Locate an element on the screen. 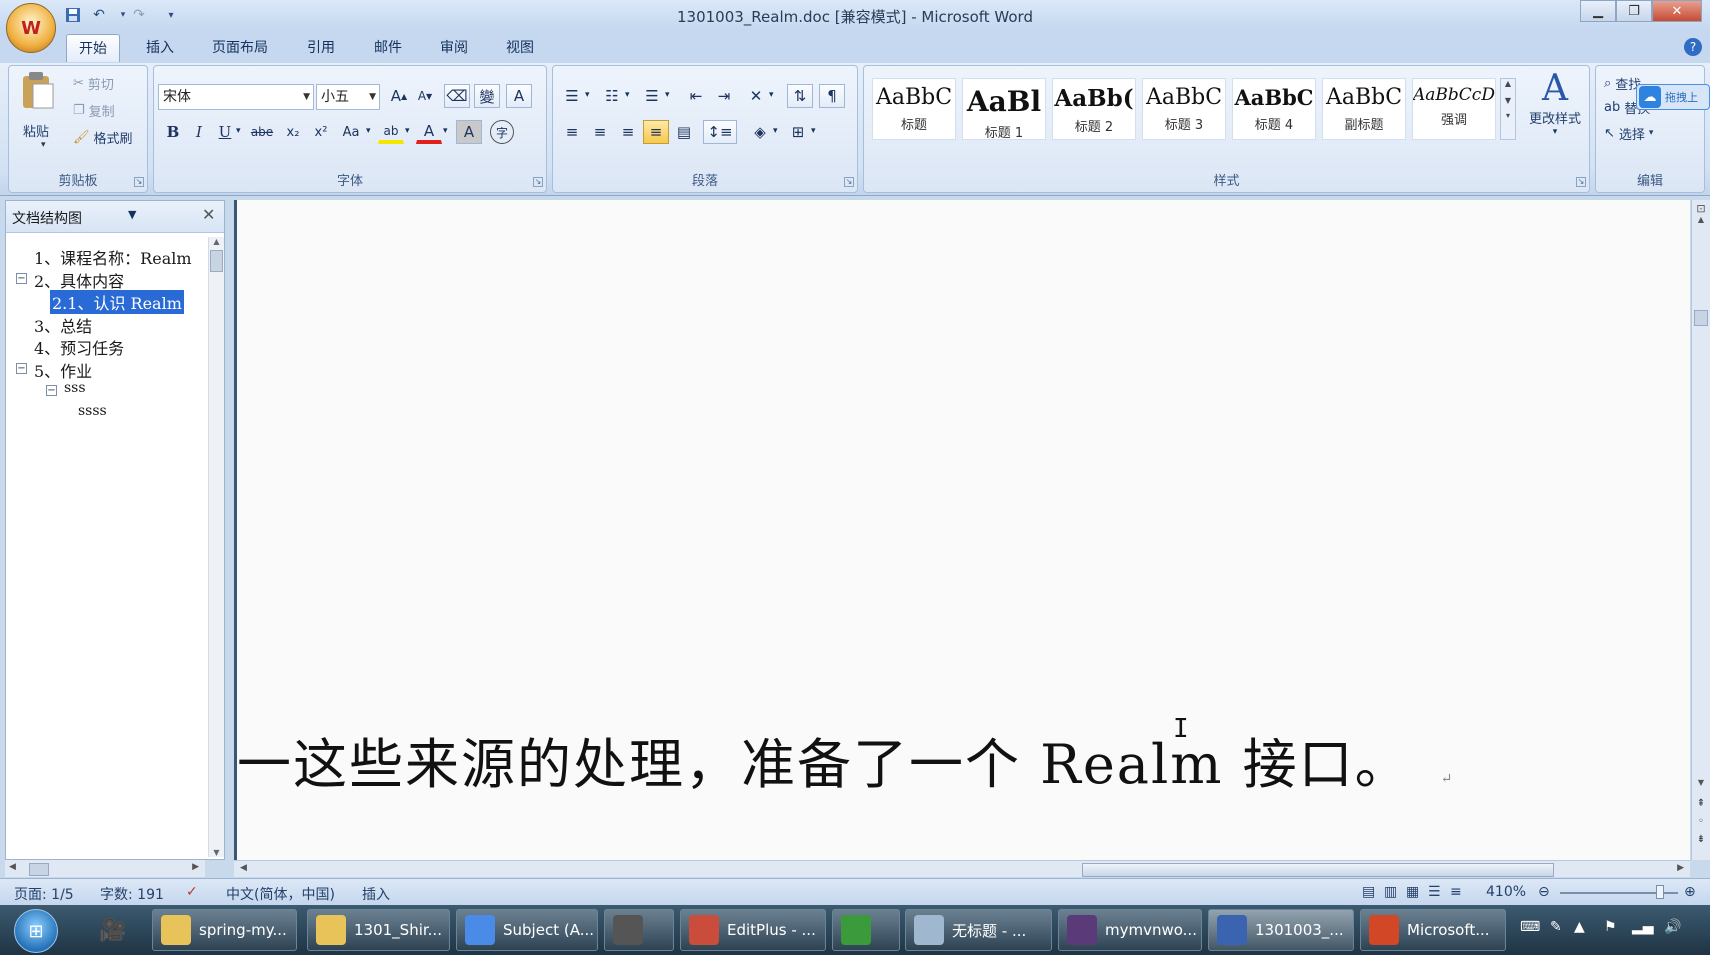 The image size is (1710, 955). volume-icon: 🔊 is located at coordinates (1672, 927).